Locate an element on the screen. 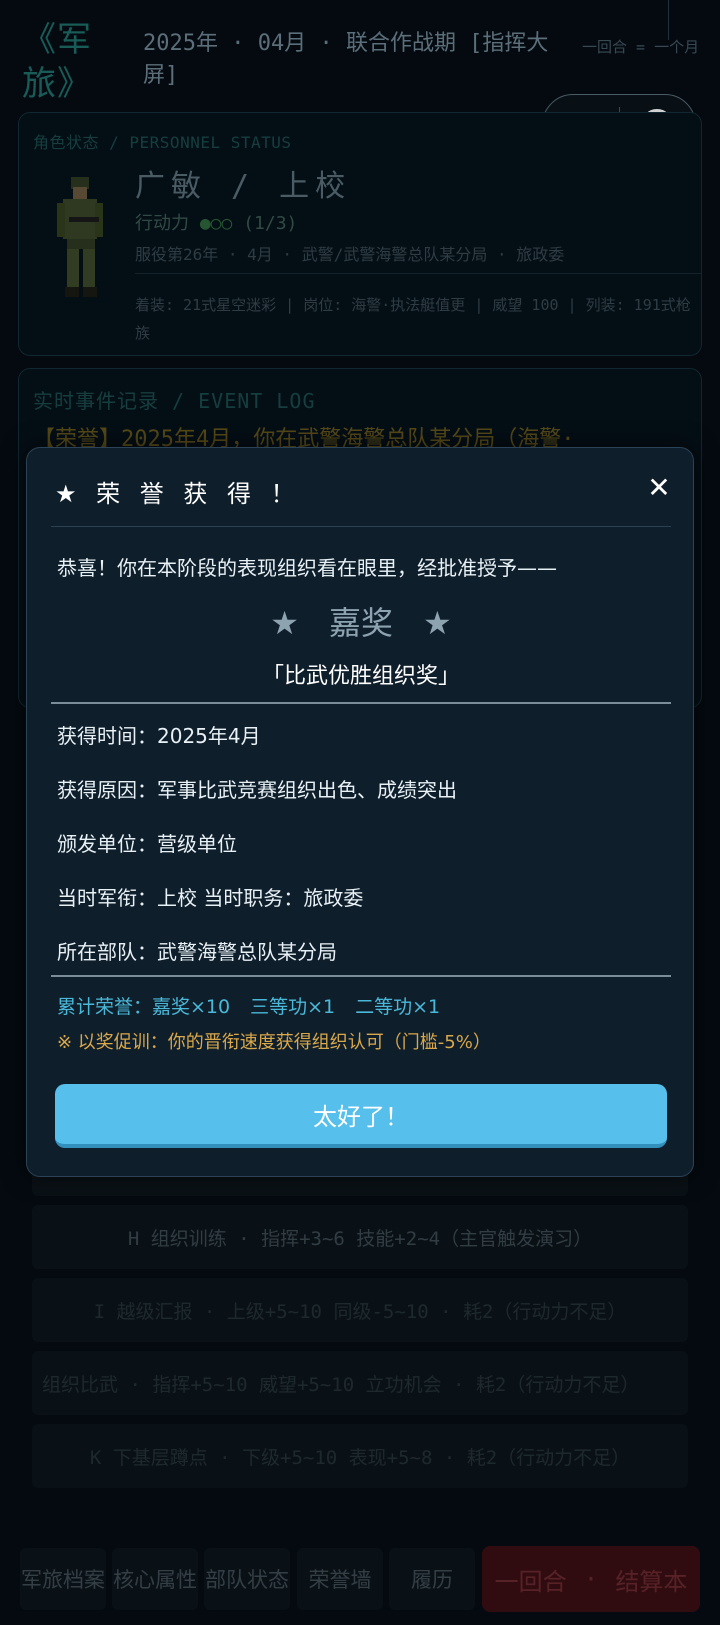 The width and height of the screenshot is (720, 1625). award-level-text: 嘉奖 is located at coordinates (360, 623).